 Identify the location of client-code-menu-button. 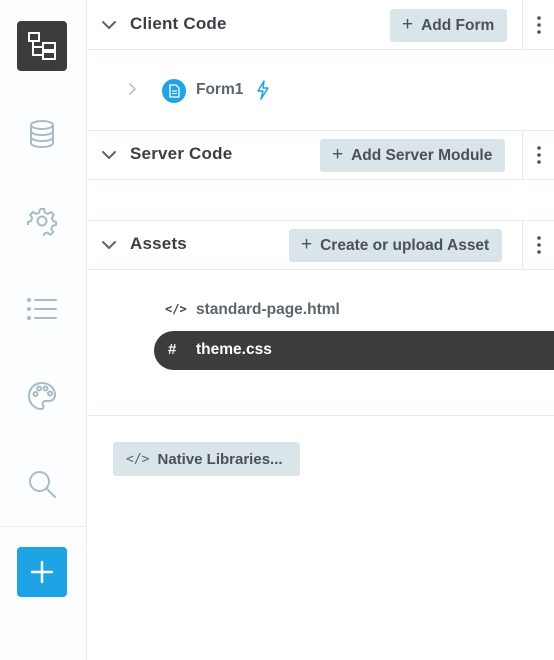
(538, 25).